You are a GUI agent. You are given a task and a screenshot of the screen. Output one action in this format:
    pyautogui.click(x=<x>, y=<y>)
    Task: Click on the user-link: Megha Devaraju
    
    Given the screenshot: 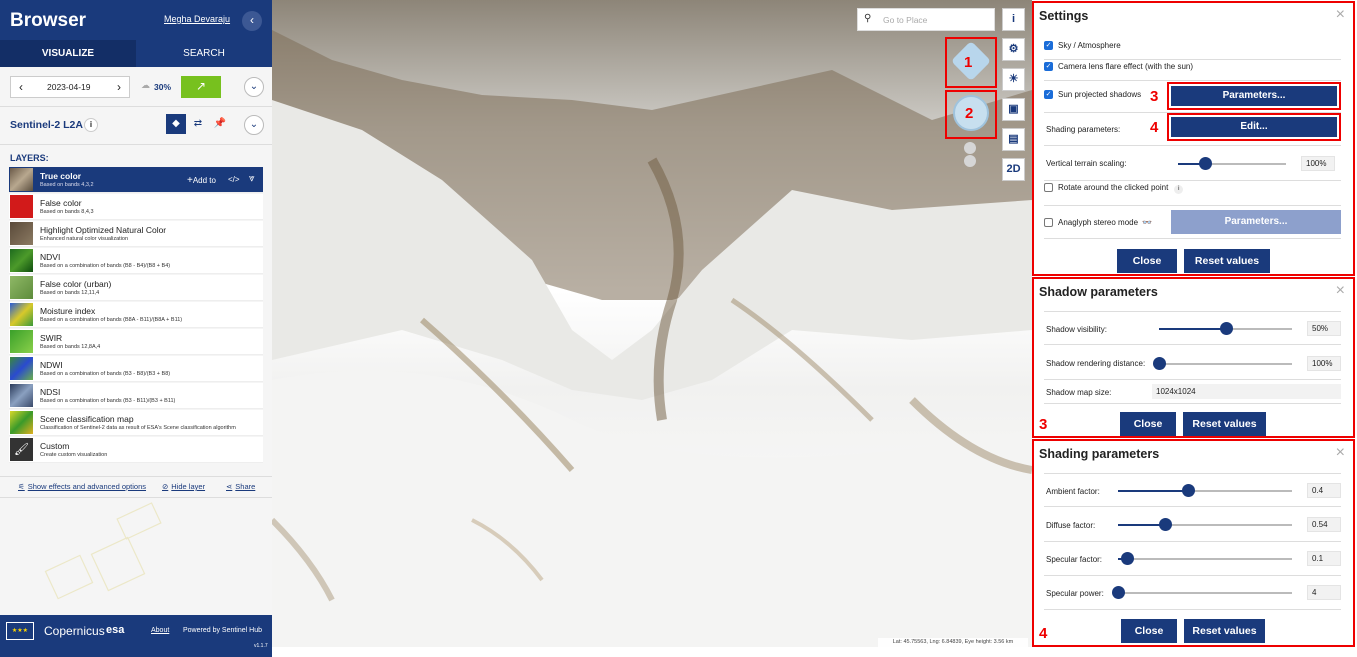 What is the action you would take?
    pyautogui.click(x=197, y=19)
    